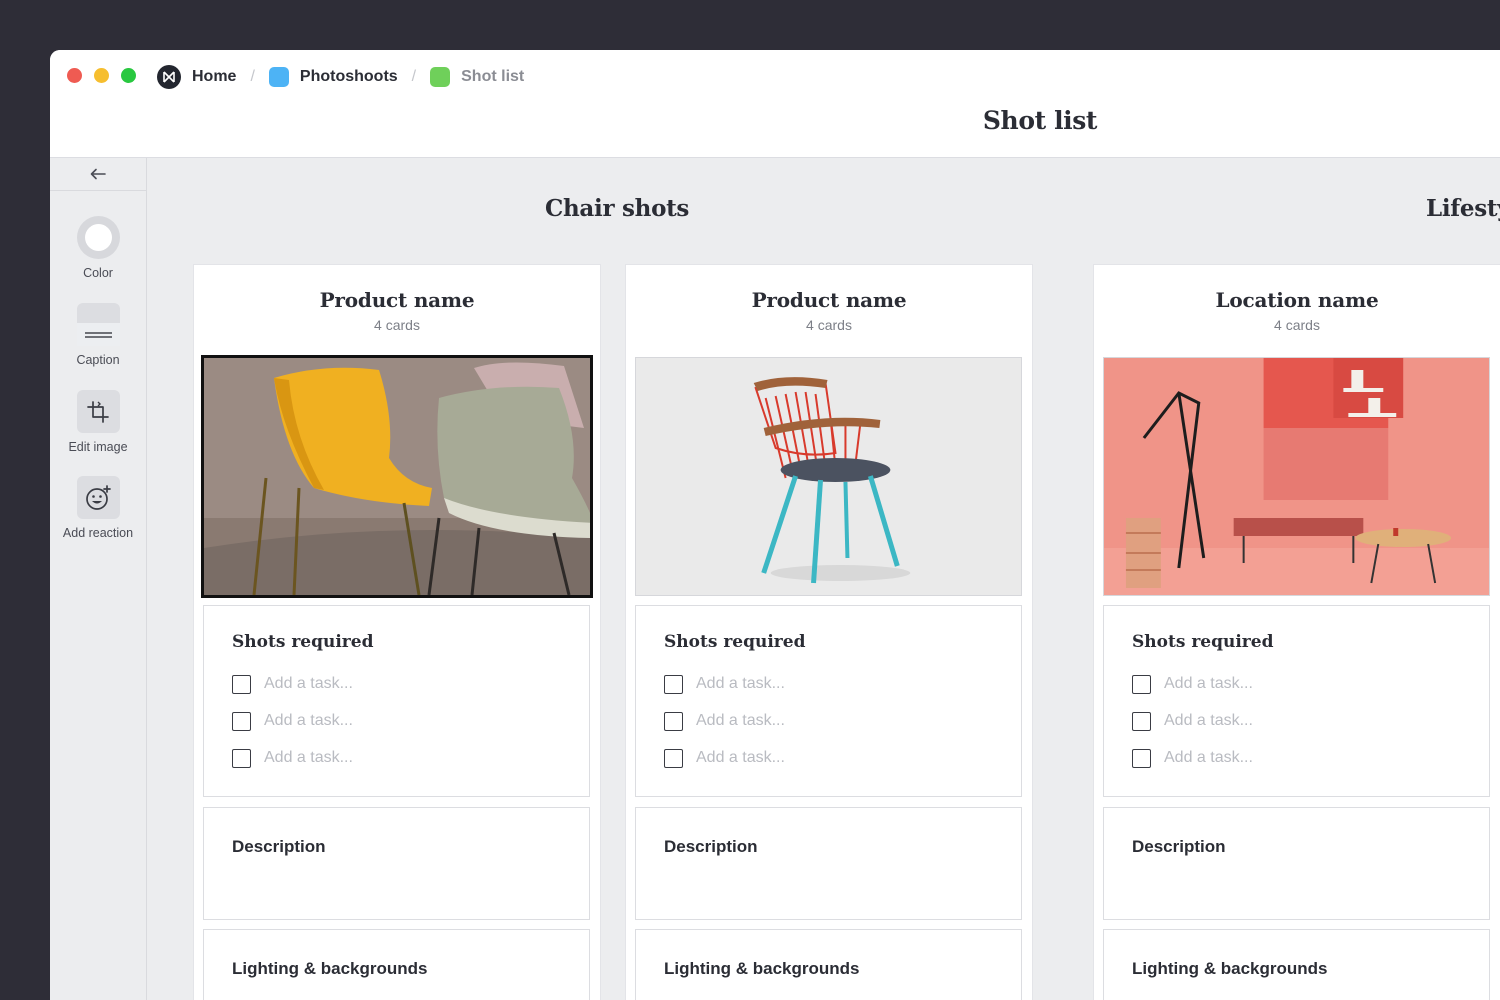  I want to click on color-swatch-icon, so click(98, 237).